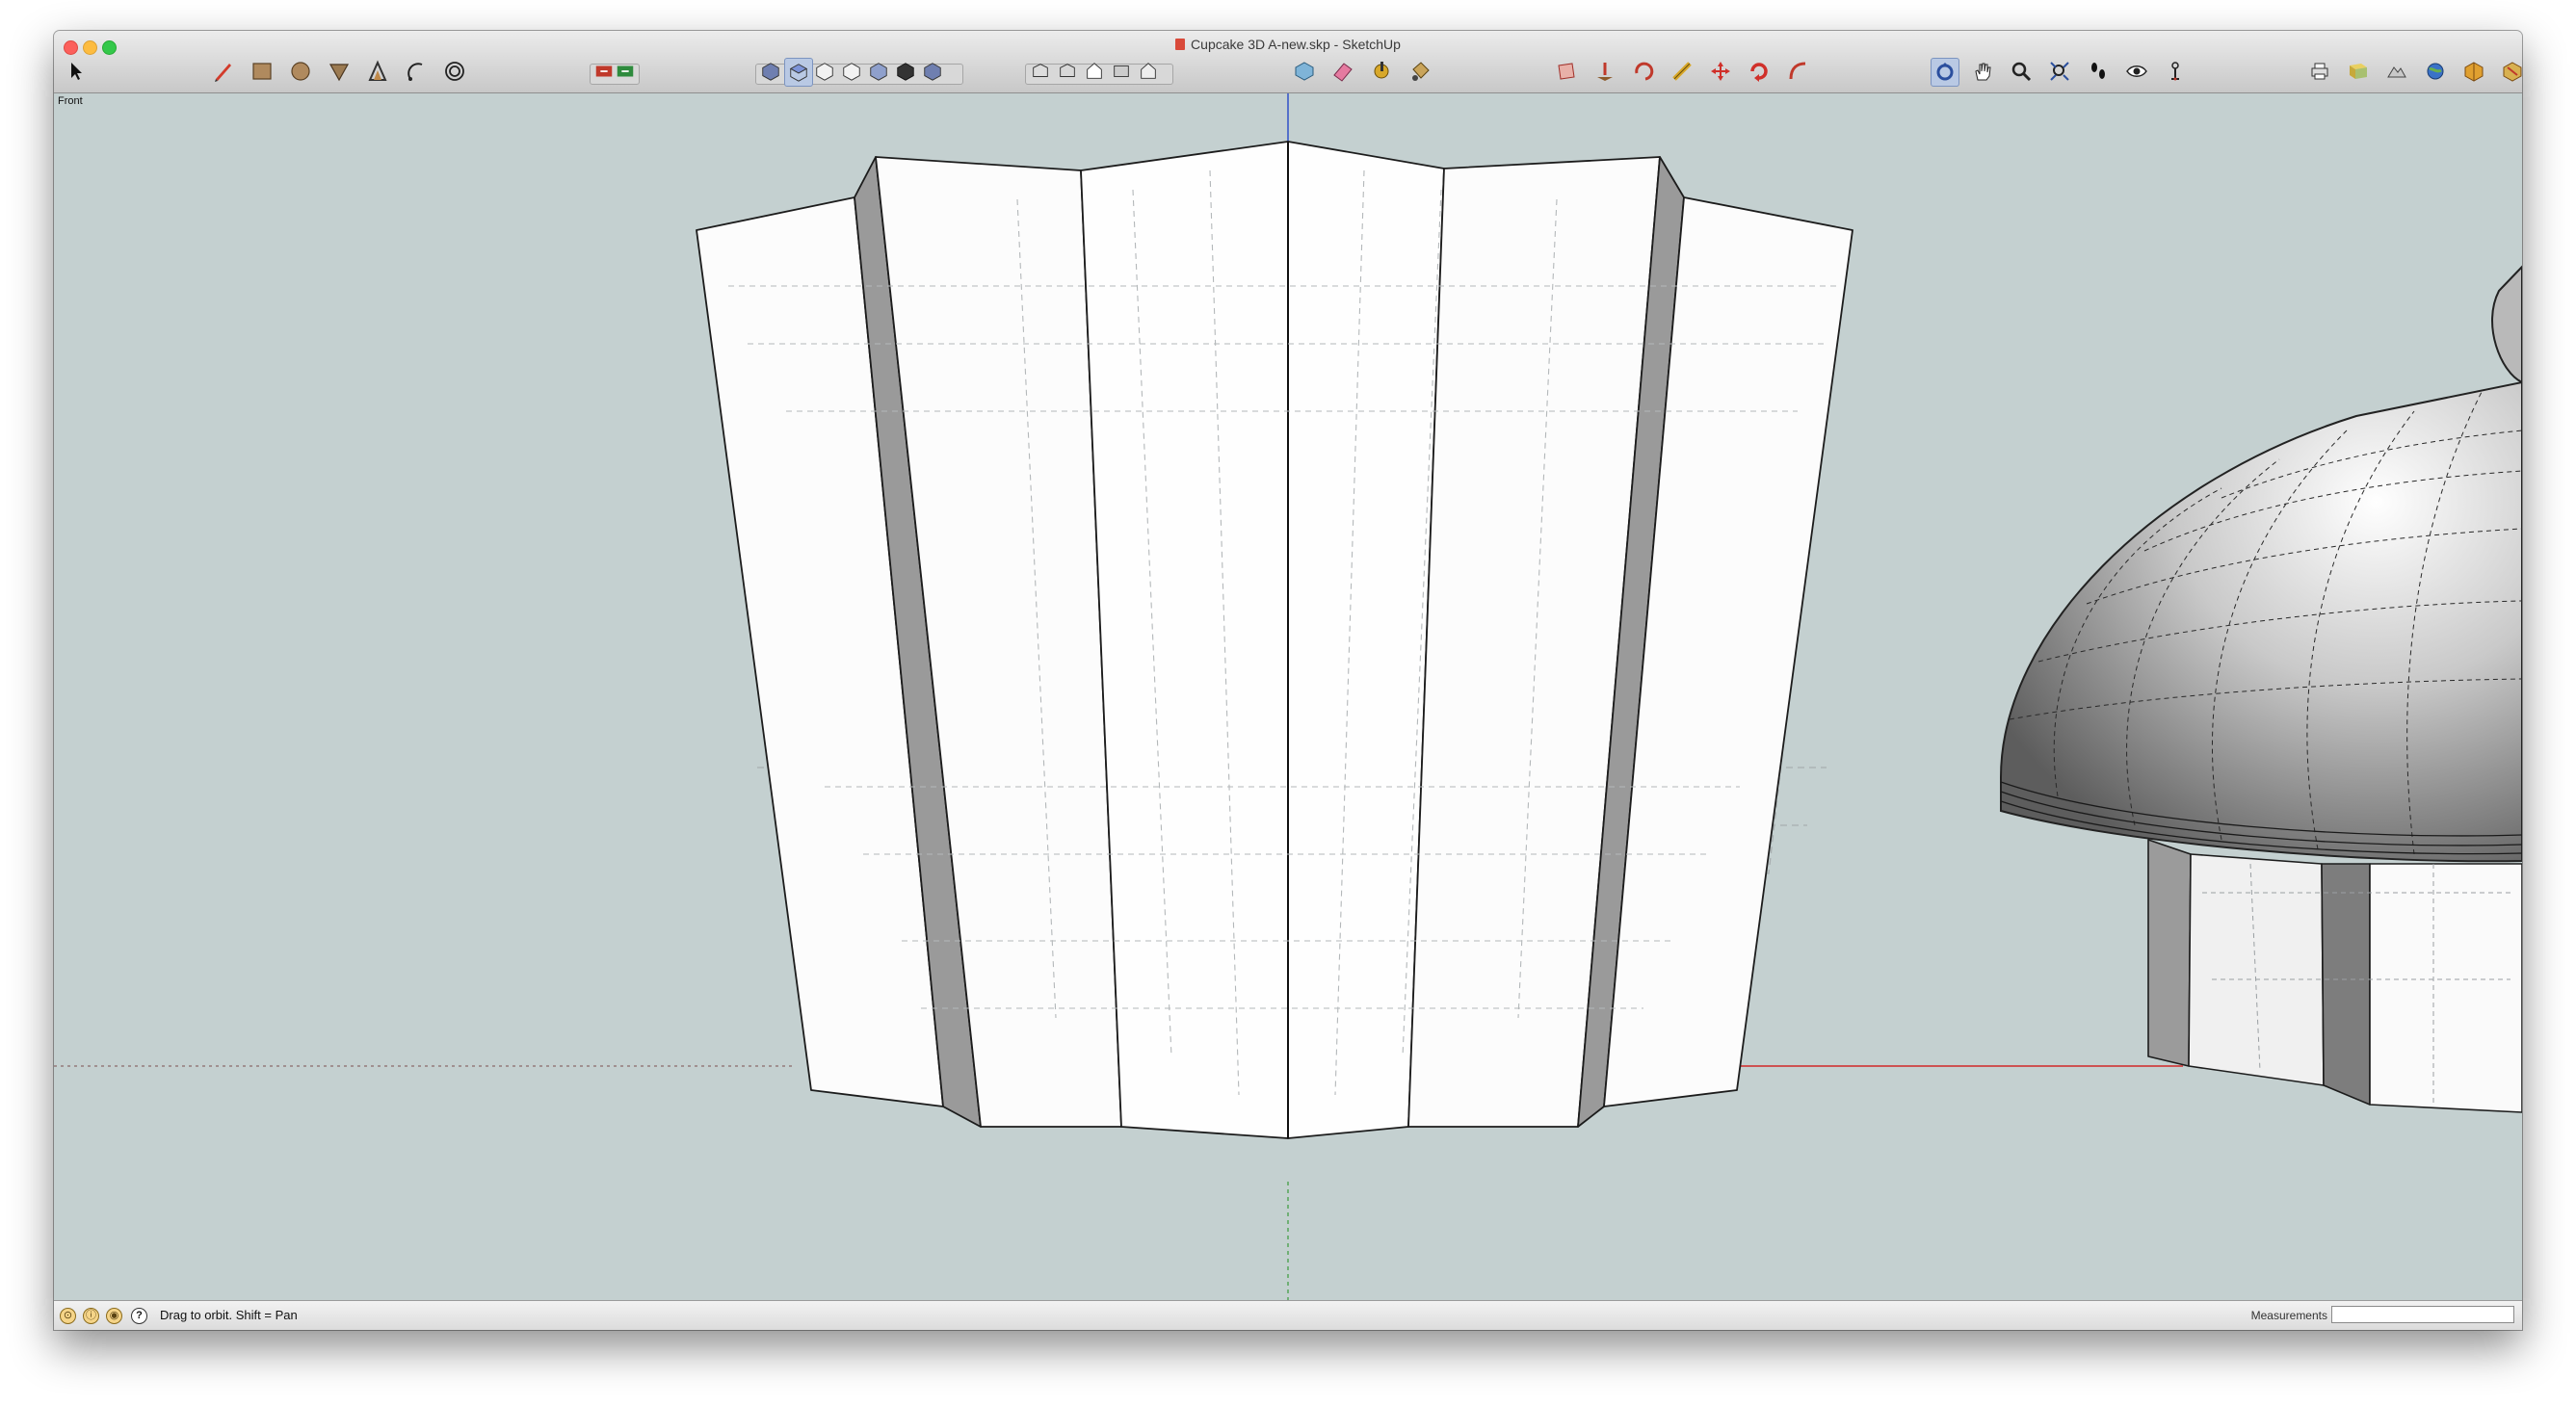 The width and height of the screenshot is (2576, 1406). I want to click on warehouse-upload-icon, so click(2474, 72).